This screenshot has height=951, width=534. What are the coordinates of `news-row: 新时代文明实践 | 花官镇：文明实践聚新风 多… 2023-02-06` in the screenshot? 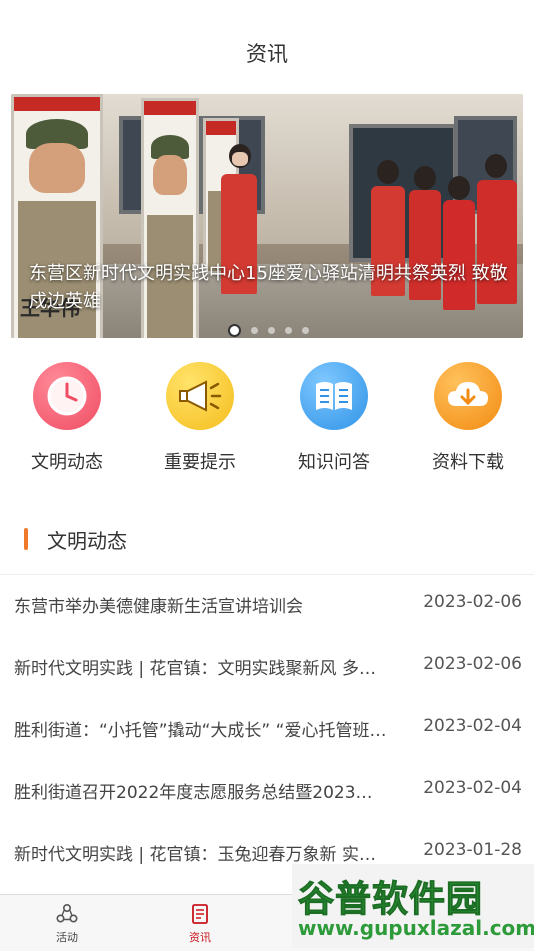 It's located at (267, 667).